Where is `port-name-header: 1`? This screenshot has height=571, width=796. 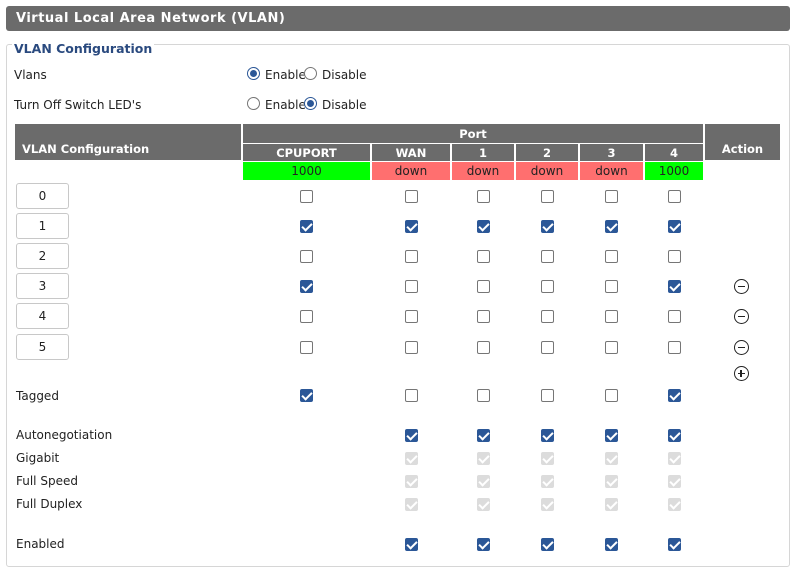 port-name-header: 1 is located at coordinates (483, 152).